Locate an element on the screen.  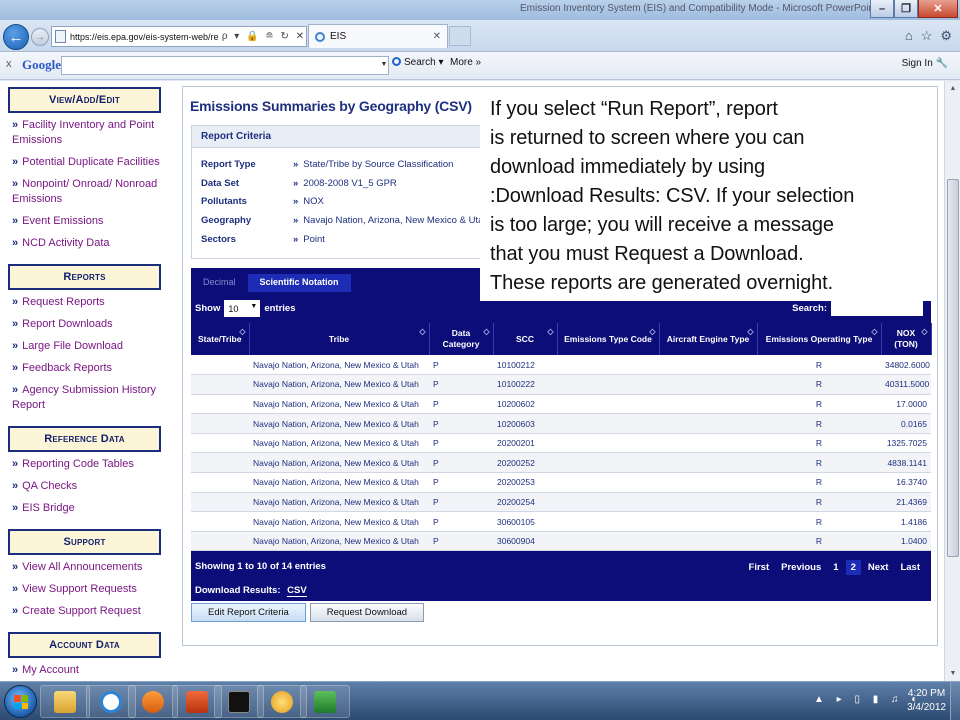
sidebar-item: » Reporting Code Tables is located at coordinates (87, 464).